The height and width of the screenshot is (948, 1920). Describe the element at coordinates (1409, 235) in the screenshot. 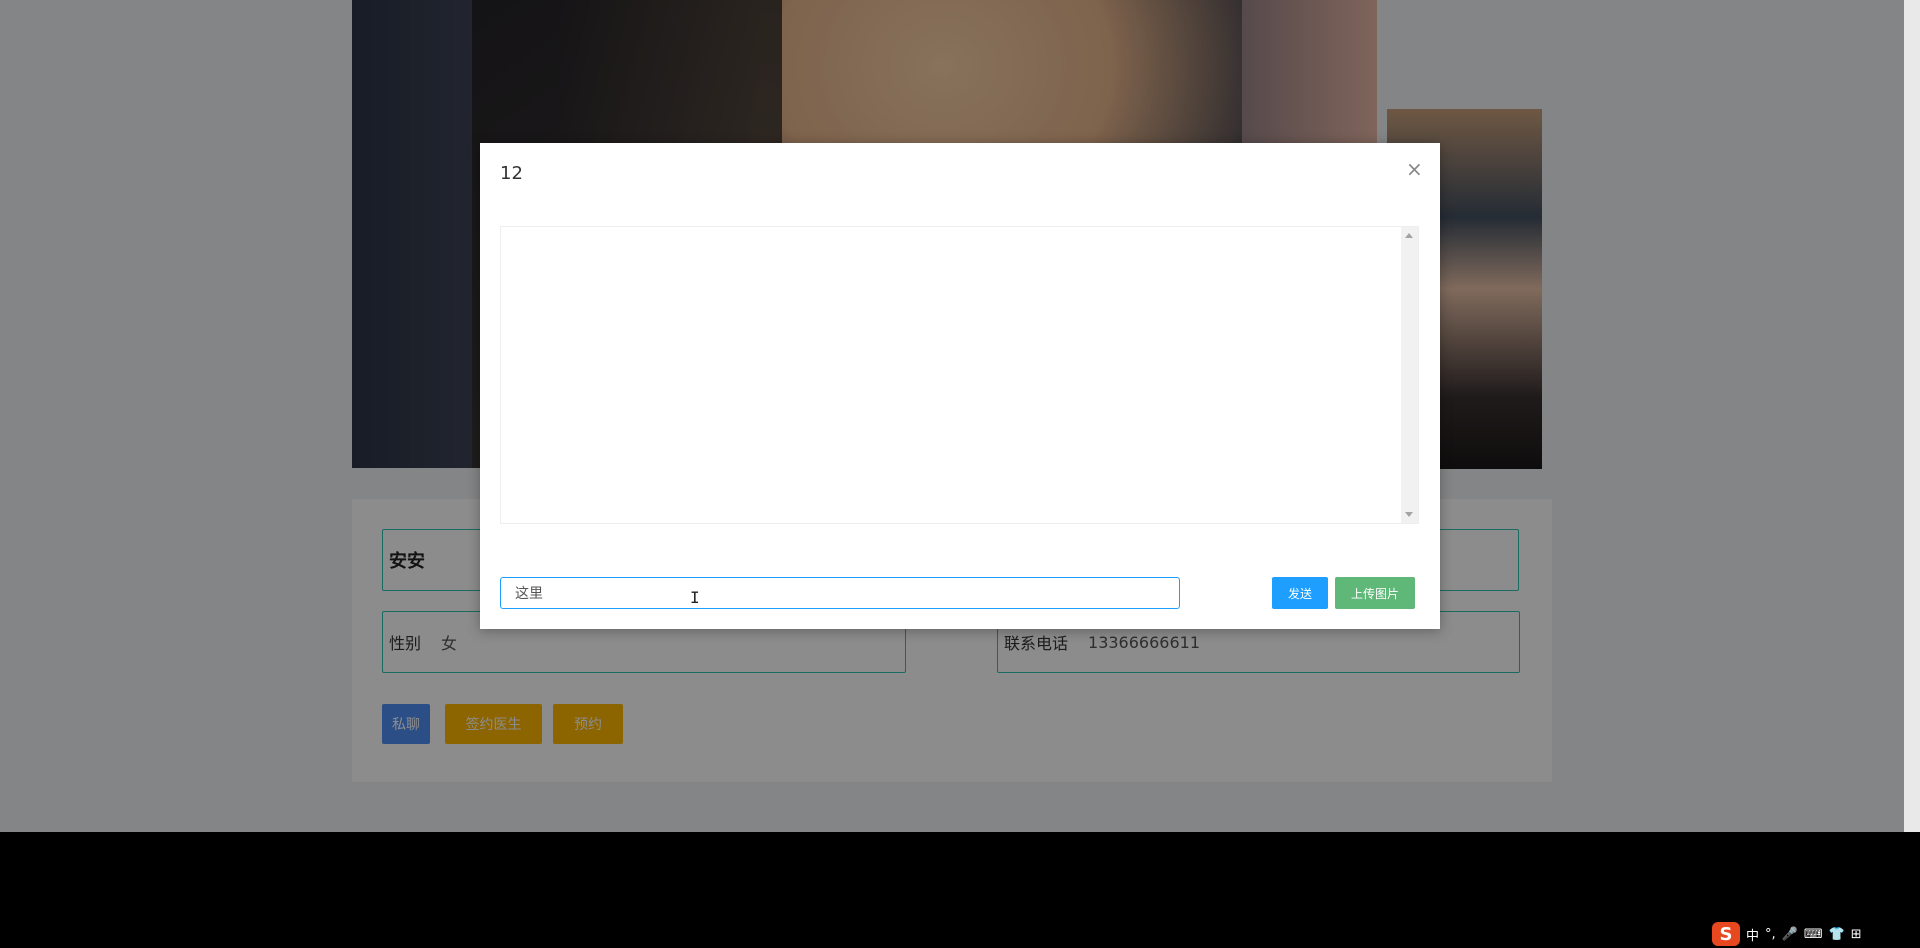

I see `scroll-up-icon` at that location.